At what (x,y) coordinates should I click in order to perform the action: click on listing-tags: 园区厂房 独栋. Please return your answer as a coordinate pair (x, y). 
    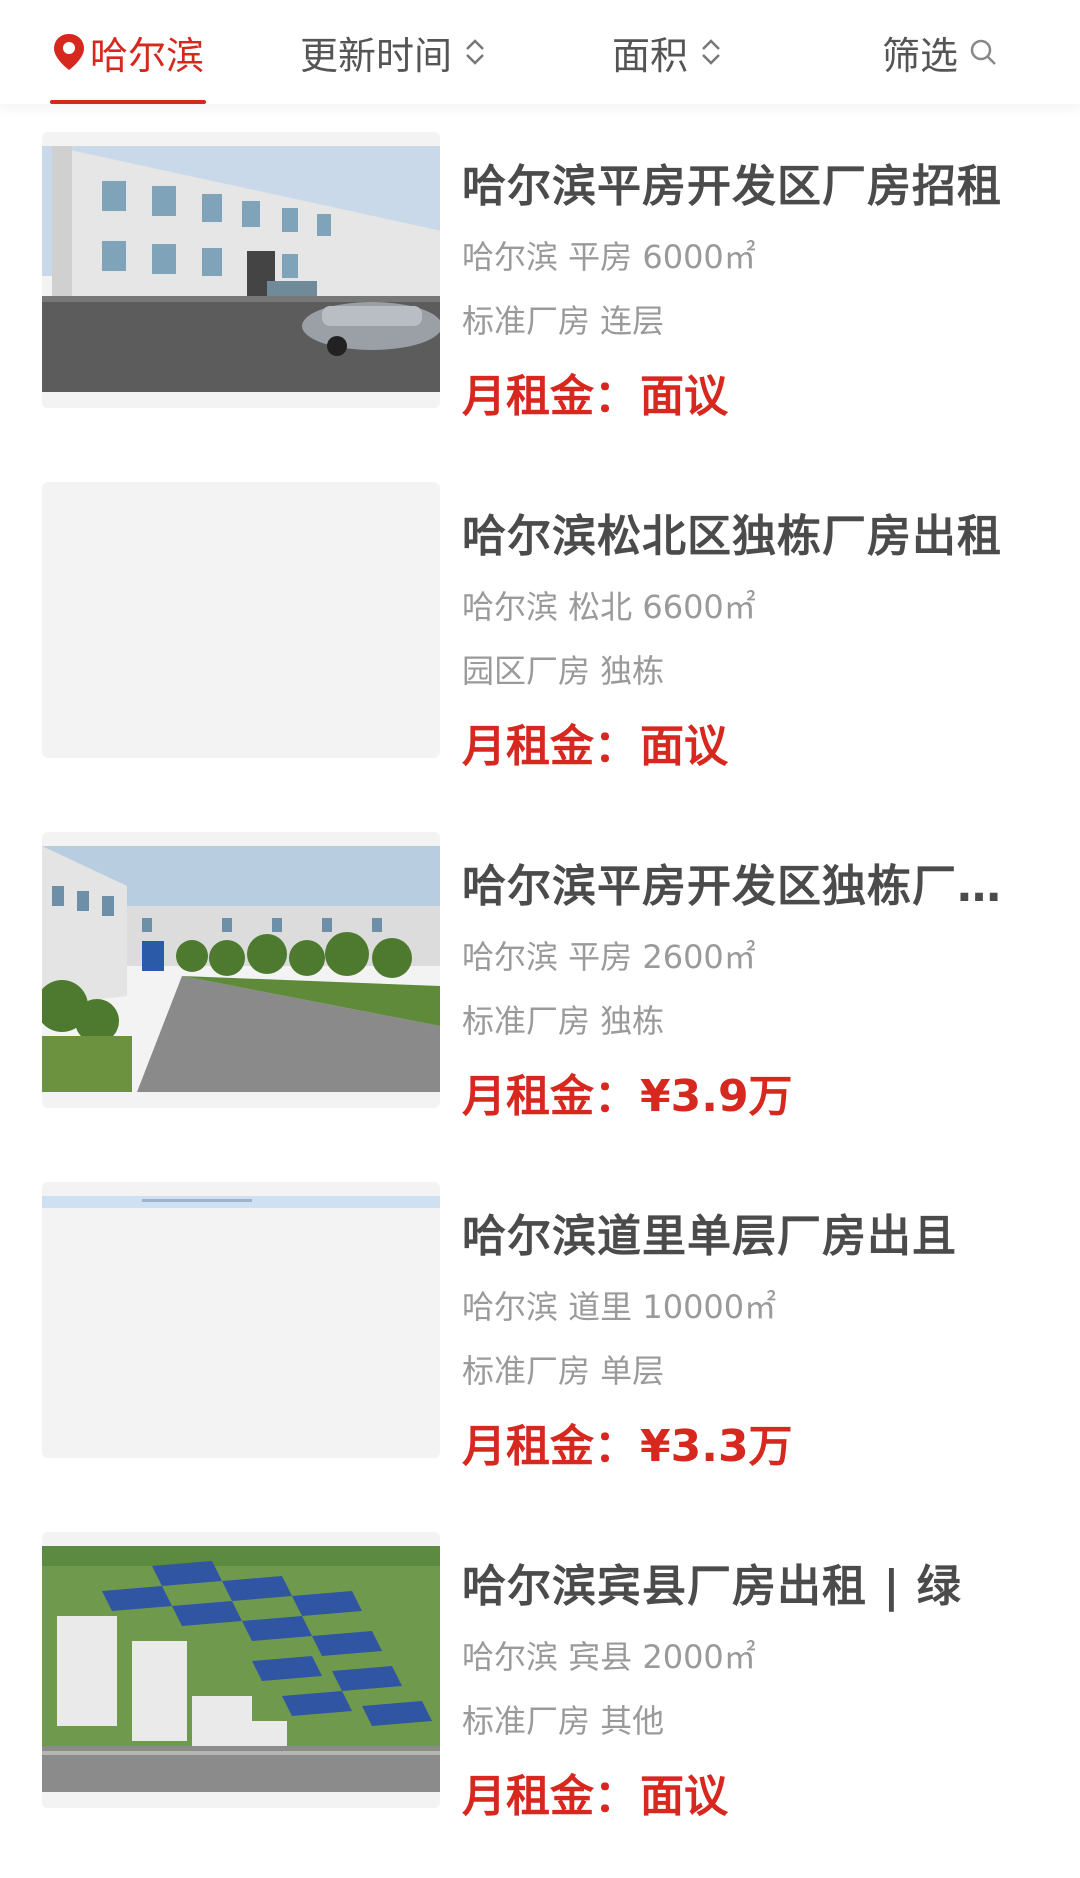
    Looking at the image, I should click on (563, 671).